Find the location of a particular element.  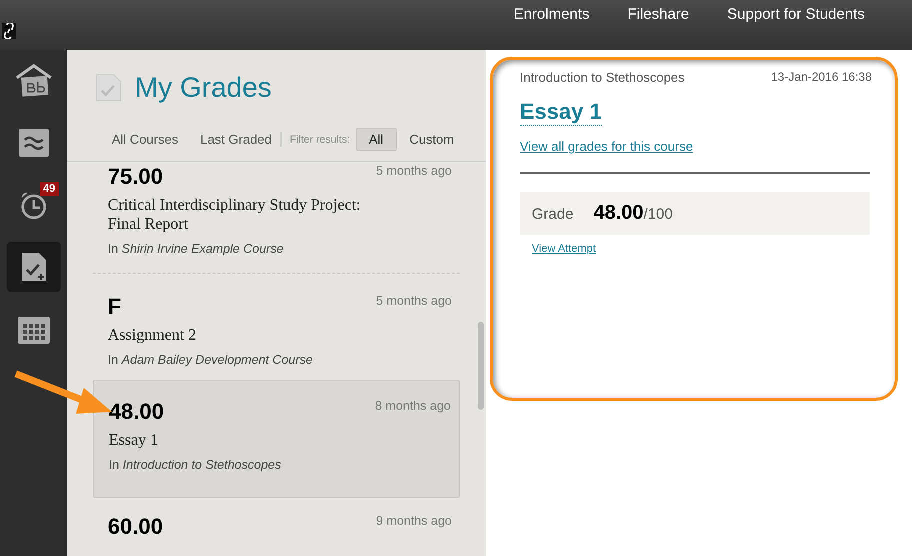

grade-value: 75.00 is located at coordinates (136, 177).